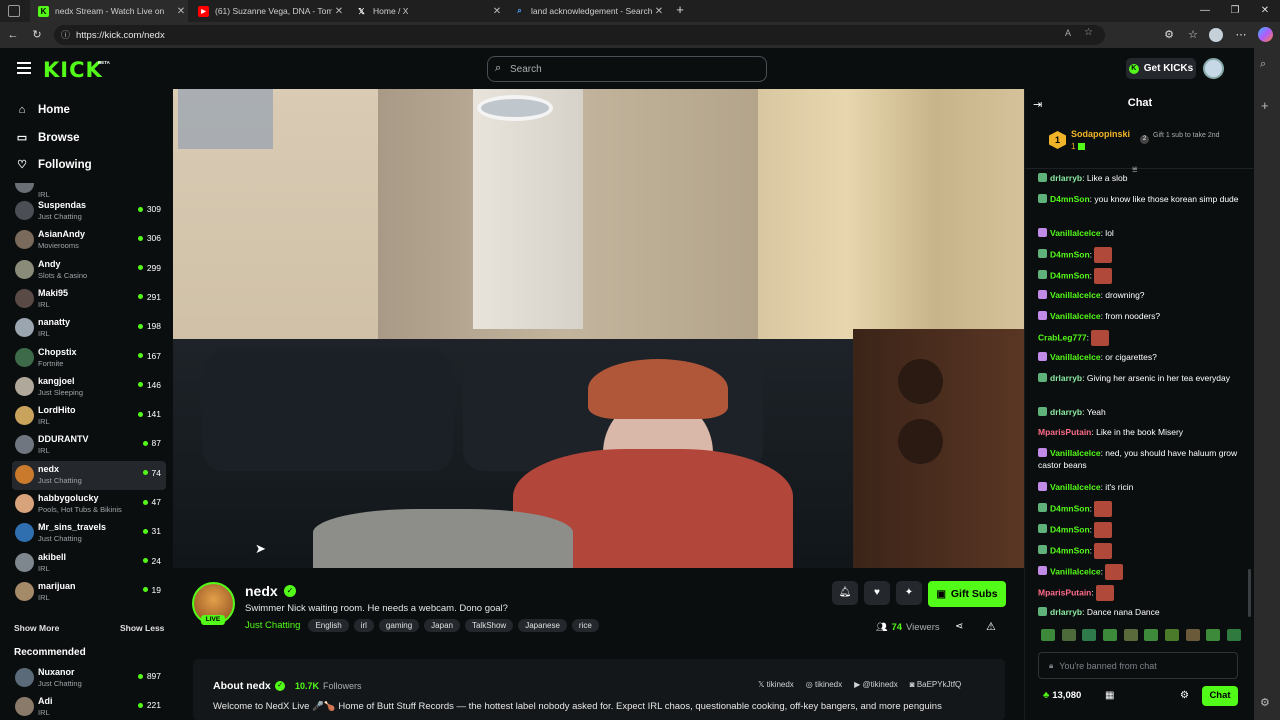  Describe the element at coordinates (43, 110) in the screenshot. I see `nav-home: ⌂ Home` at that location.